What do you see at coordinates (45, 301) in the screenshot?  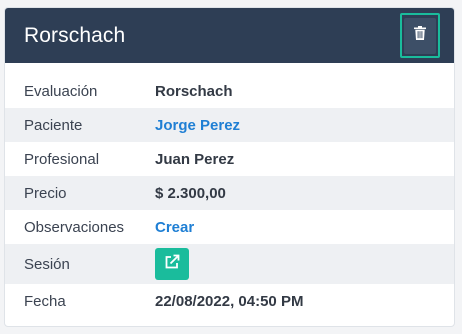 I see `fecha-label: Fecha` at bounding box center [45, 301].